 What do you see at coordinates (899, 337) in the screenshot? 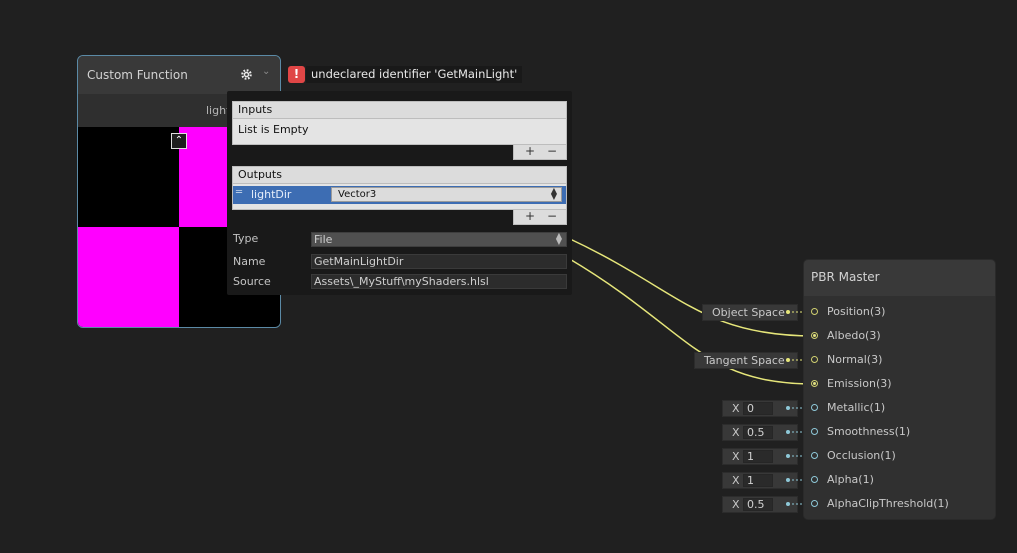
I see `slot-albedo: Albedo(3)` at bounding box center [899, 337].